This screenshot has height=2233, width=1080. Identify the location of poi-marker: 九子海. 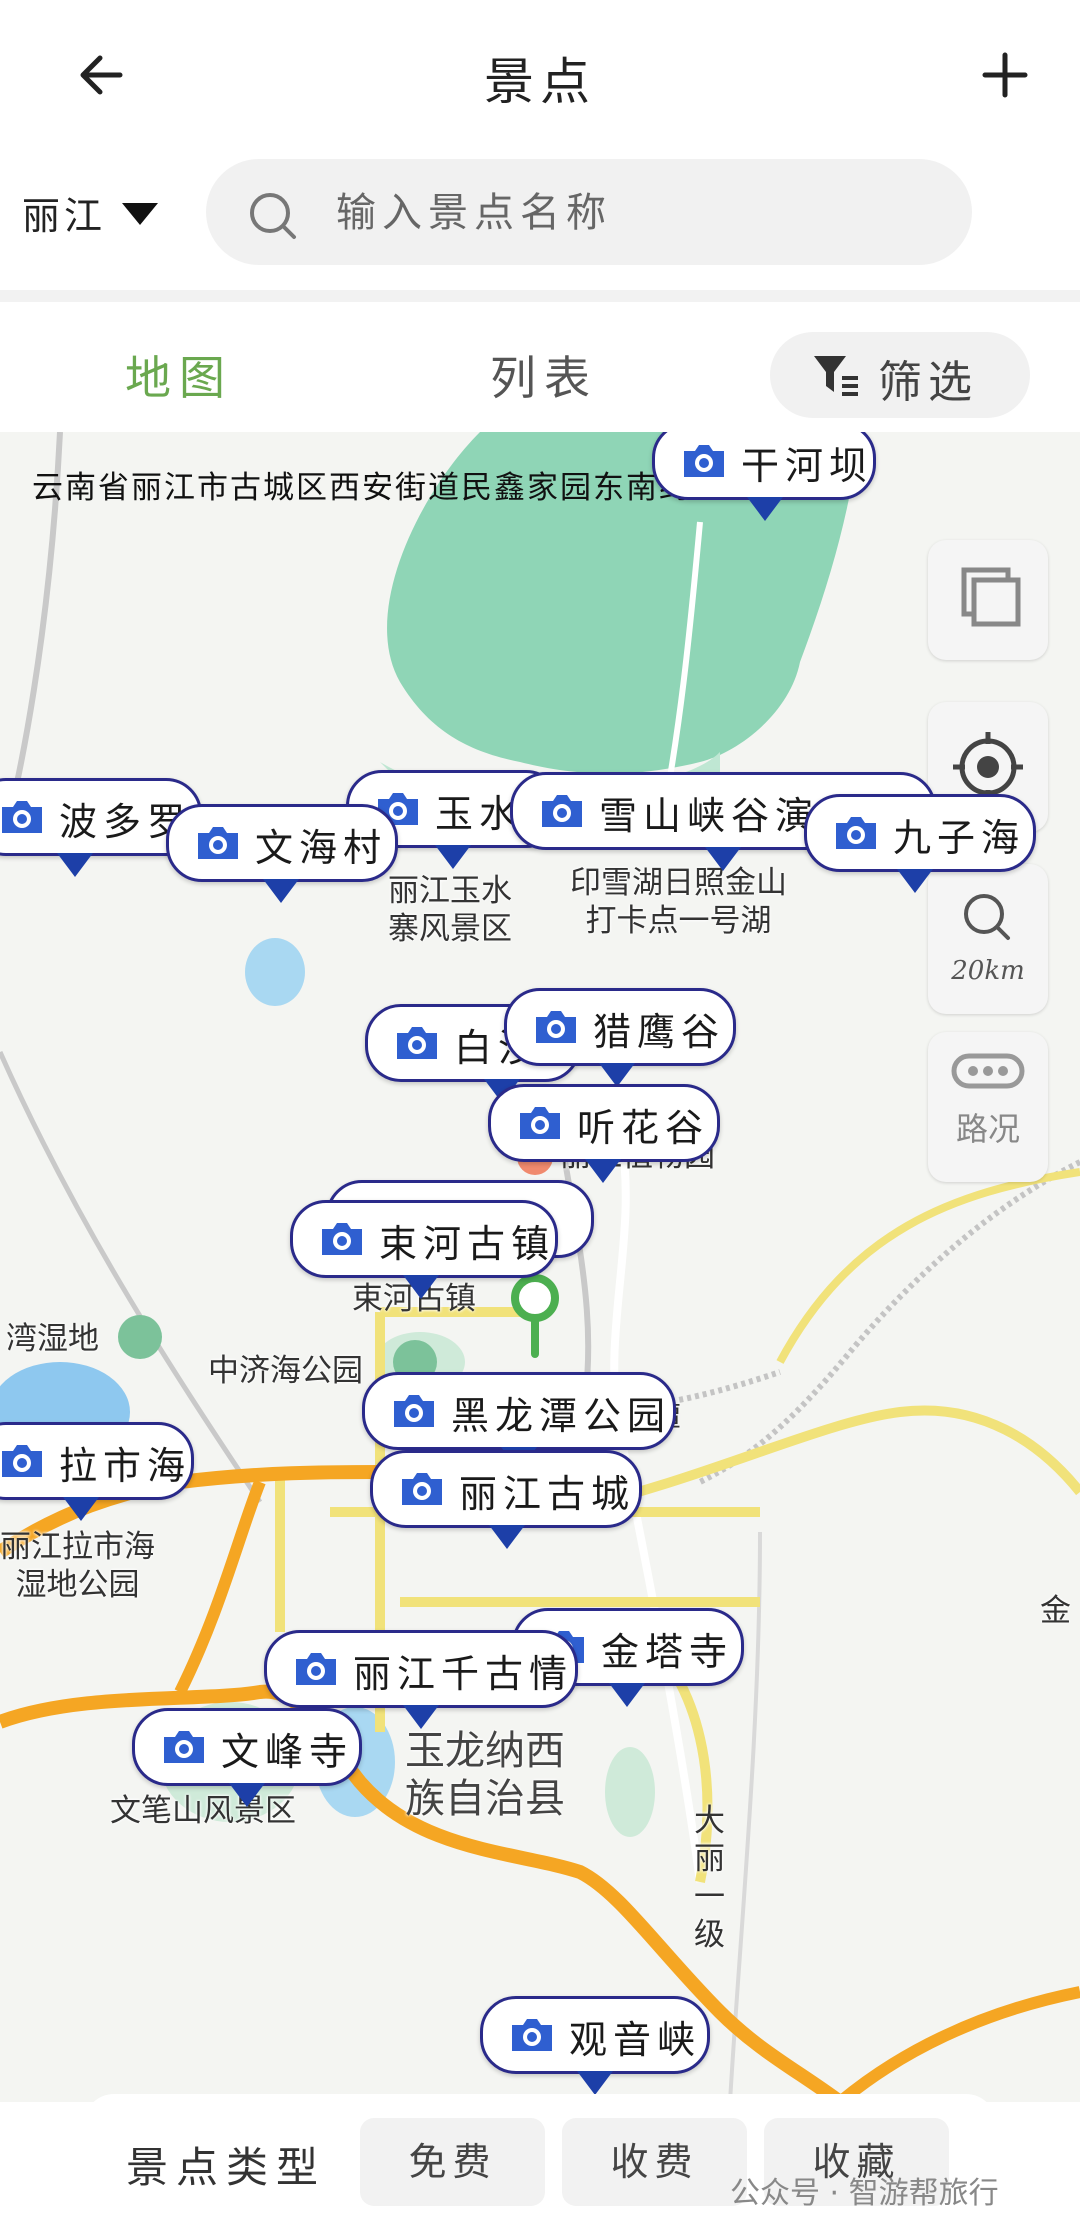
(920, 843).